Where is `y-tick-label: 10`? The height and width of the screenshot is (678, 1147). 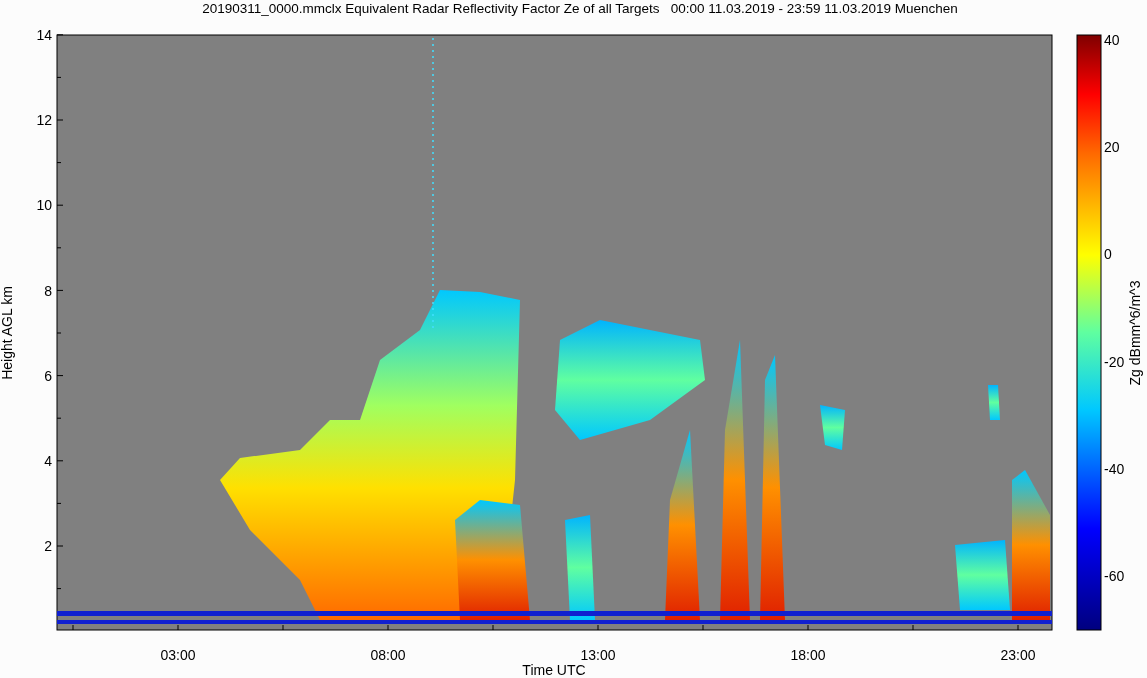
y-tick-label: 10 is located at coordinates (44, 205).